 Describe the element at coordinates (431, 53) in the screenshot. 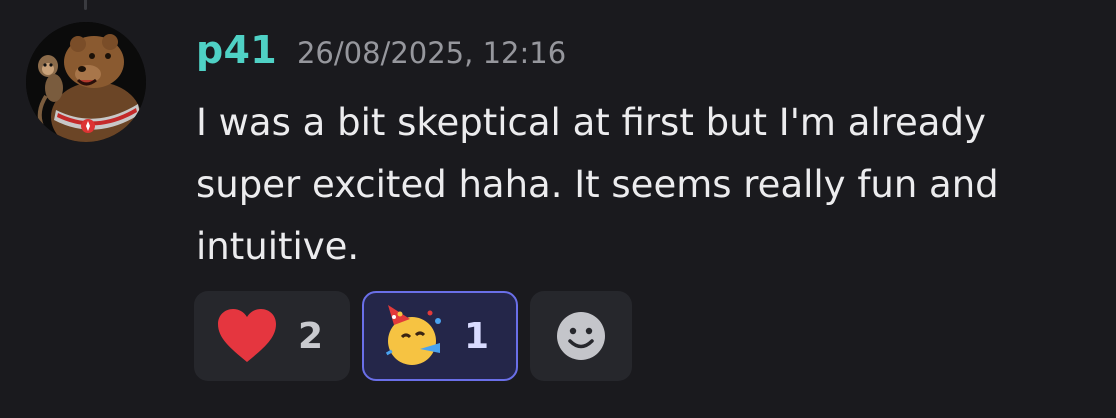

I see `timestamp: 26/08/2025, 12:16` at that location.